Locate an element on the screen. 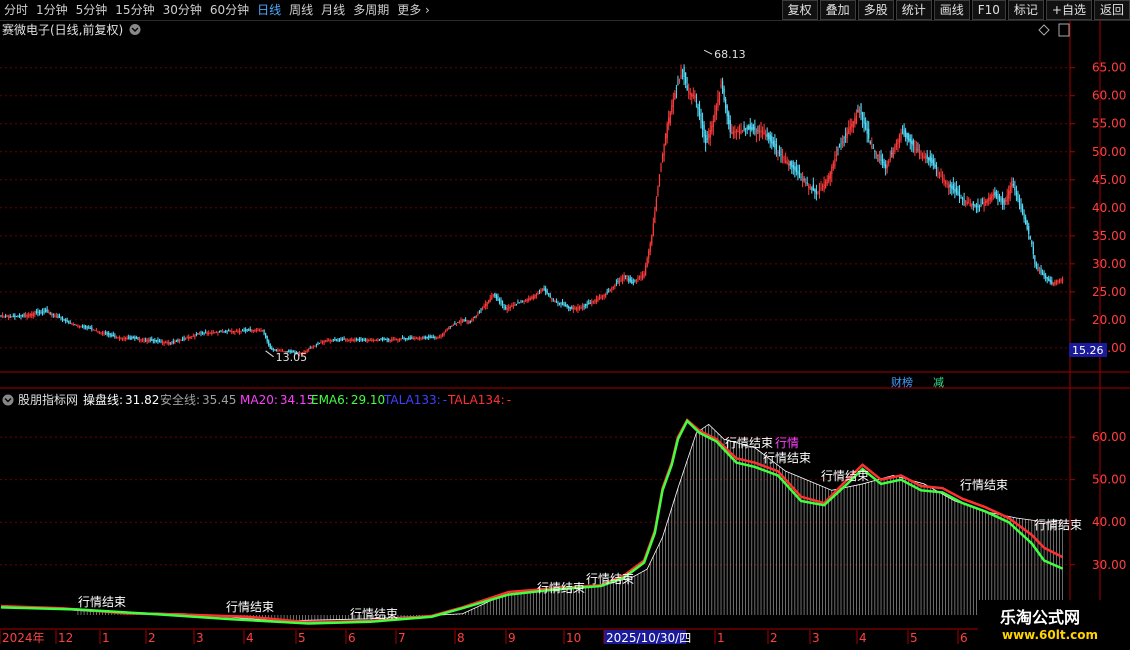 This screenshot has height=650, width=1130. tab-daily: 日线 is located at coordinates (269, 10).